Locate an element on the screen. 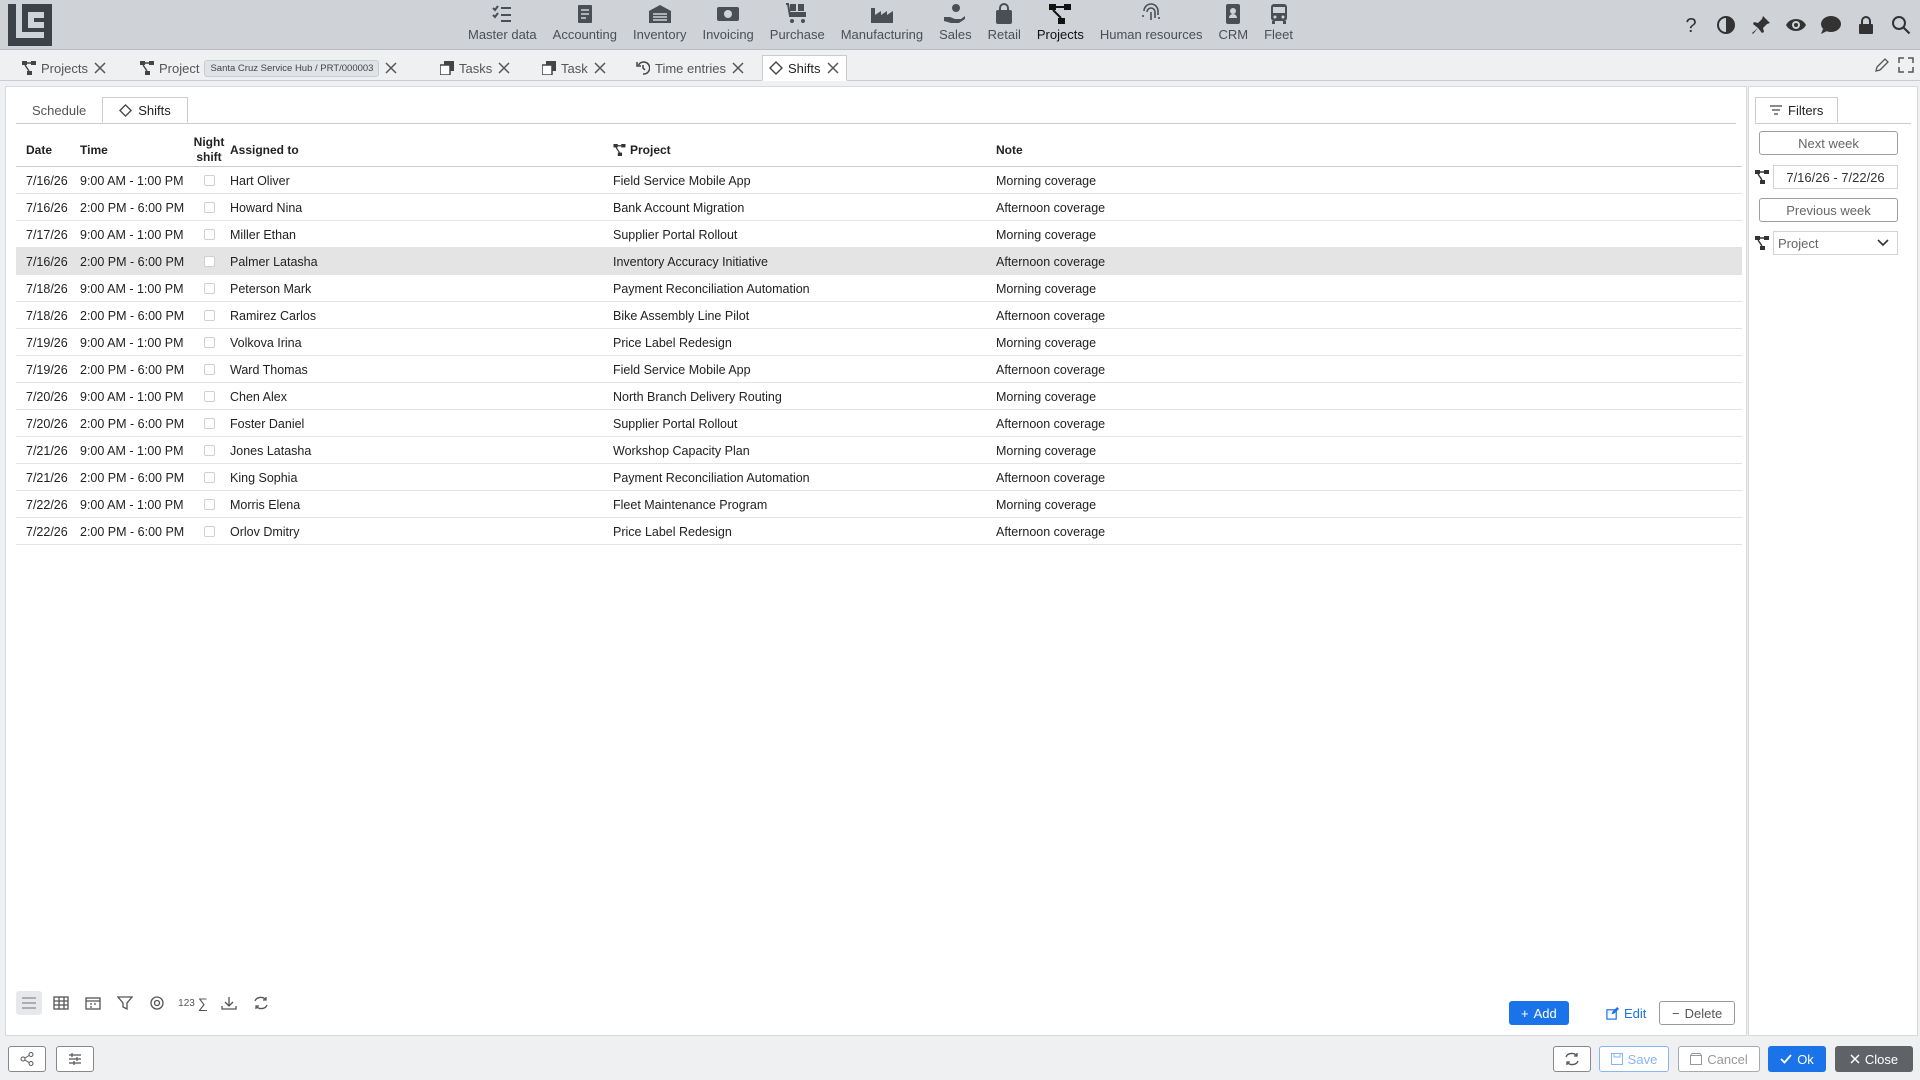 The width and height of the screenshot is (1920, 1080). settings-icon is located at coordinates (157, 1003).